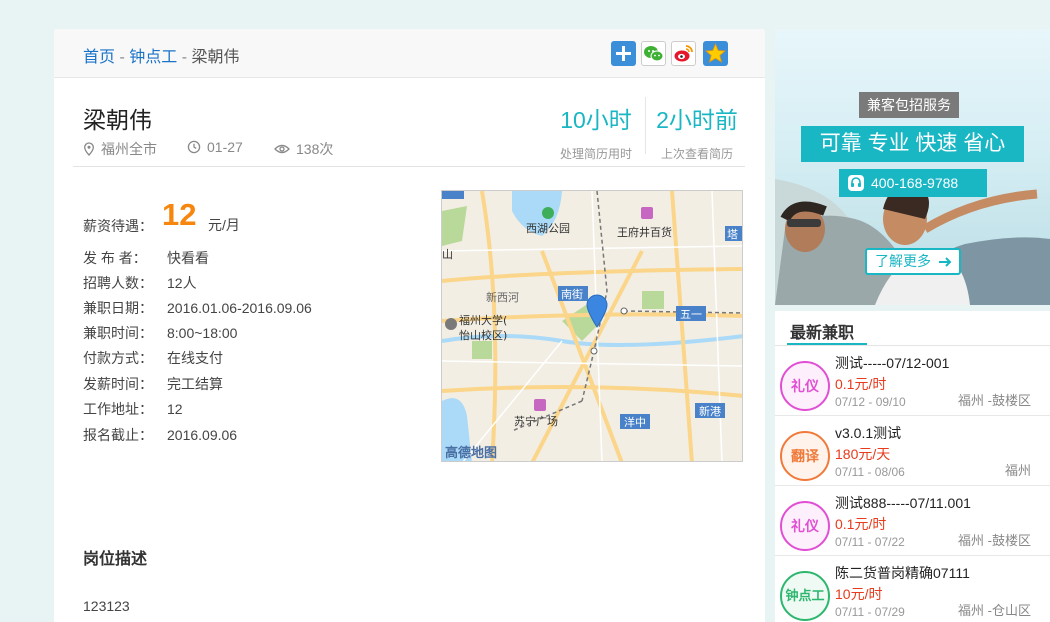 The height and width of the screenshot is (622, 1050). What do you see at coordinates (805, 596) in the screenshot?
I see `category-badge: 钟点工` at bounding box center [805, 596].